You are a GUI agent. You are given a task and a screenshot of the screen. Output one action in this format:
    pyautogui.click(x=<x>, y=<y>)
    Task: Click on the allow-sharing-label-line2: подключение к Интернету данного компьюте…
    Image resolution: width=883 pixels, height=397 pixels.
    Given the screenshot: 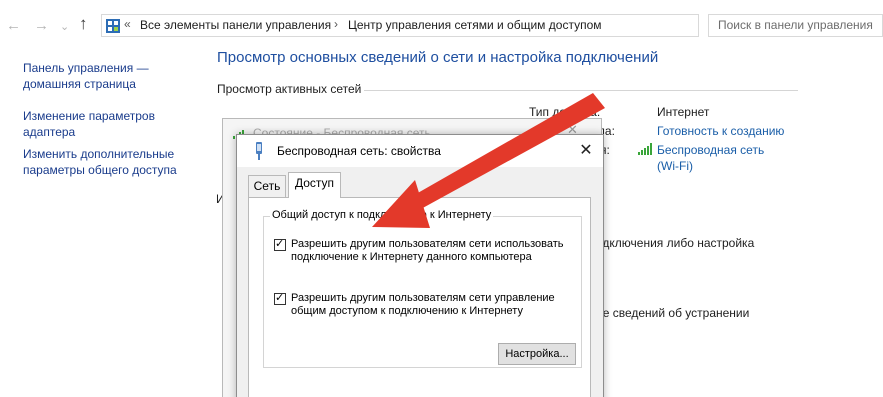 What is the action you would take?
    pyautogui.click(x=411, y=257)
    